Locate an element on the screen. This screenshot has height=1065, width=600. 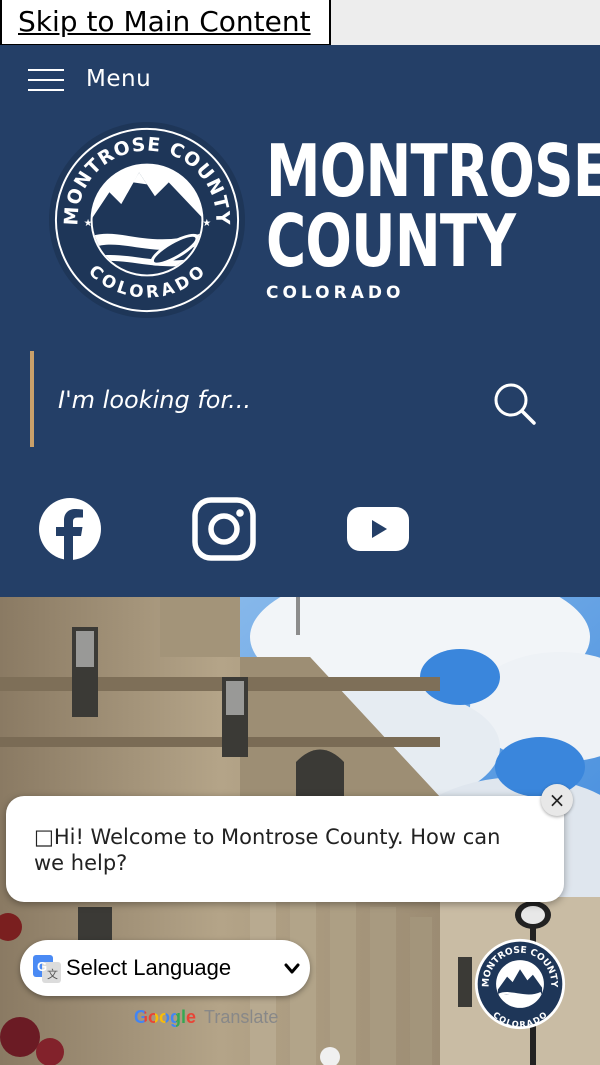
menu-button: Menu is located at coordinates (89, 79).